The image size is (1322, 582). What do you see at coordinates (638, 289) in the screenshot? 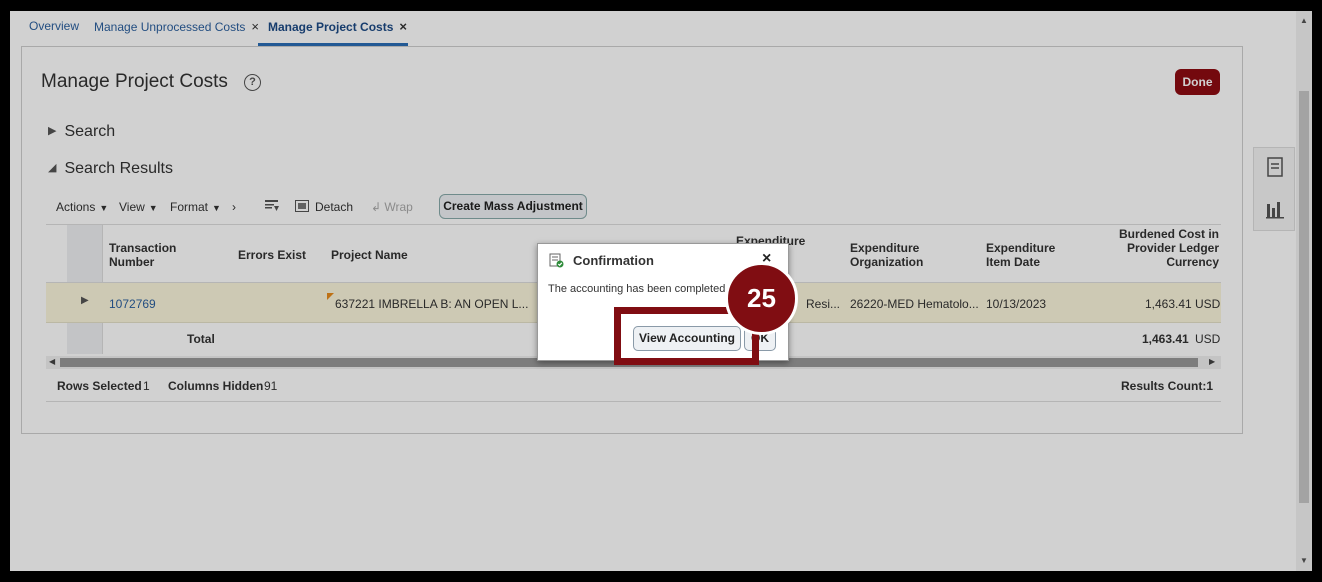
I see `dialog-message: The accounting has been completed.` at bounding box center [638, 289].